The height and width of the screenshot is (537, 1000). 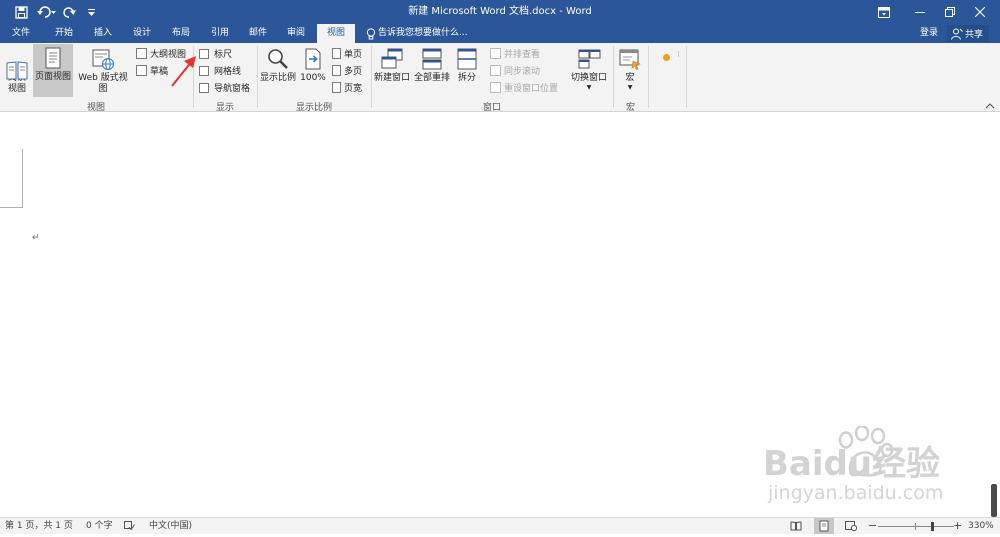 I want to click on new-window-label: 新建窗口, so click(x=391, y=78).